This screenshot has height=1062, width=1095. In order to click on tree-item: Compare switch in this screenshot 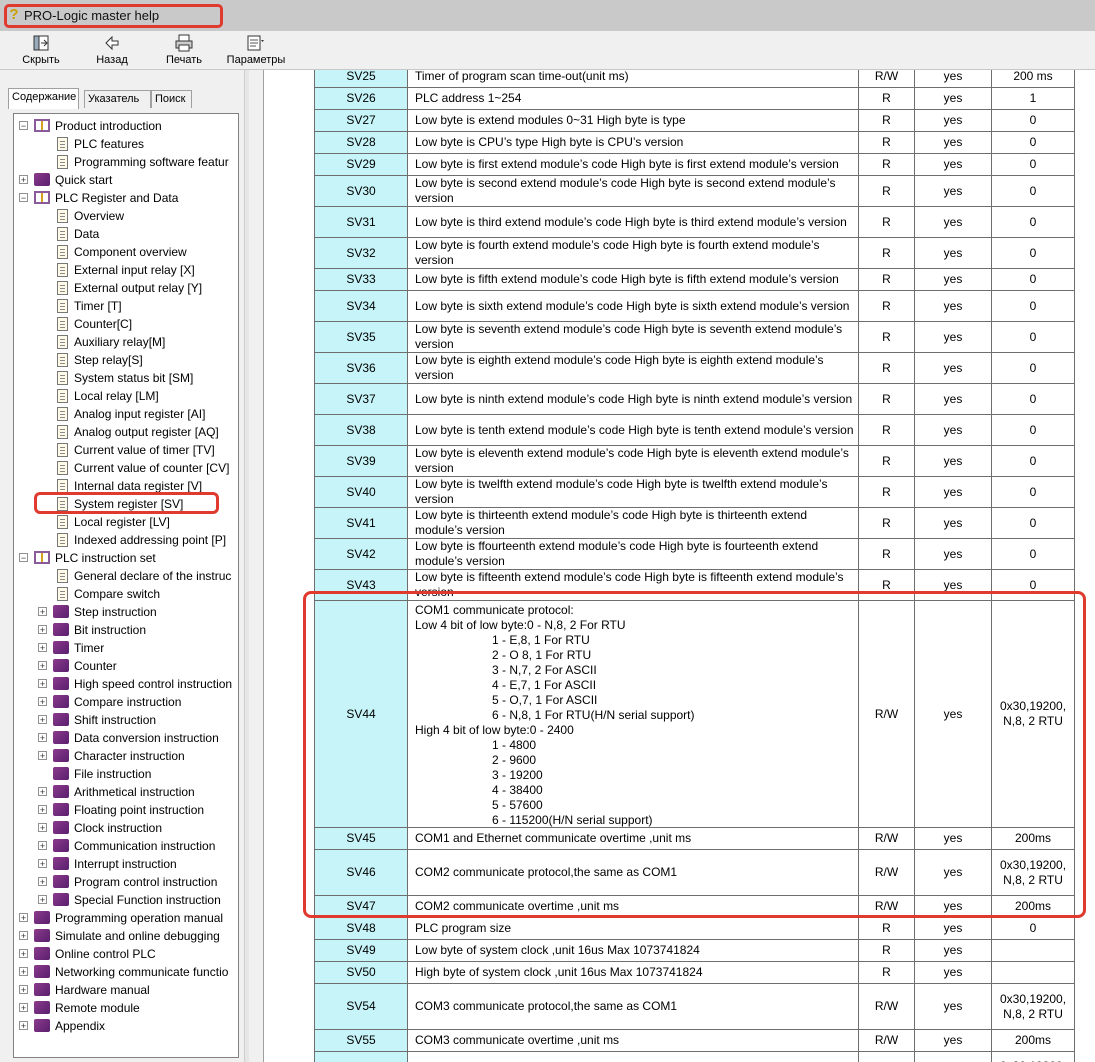, I will do `click(126, 594)`.